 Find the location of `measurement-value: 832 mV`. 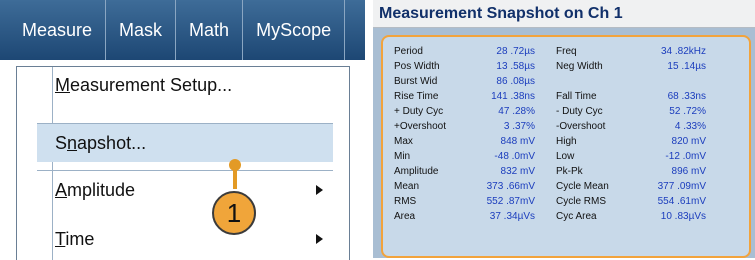

measurement-value: 832 mV is located at coordinates (517, 171).